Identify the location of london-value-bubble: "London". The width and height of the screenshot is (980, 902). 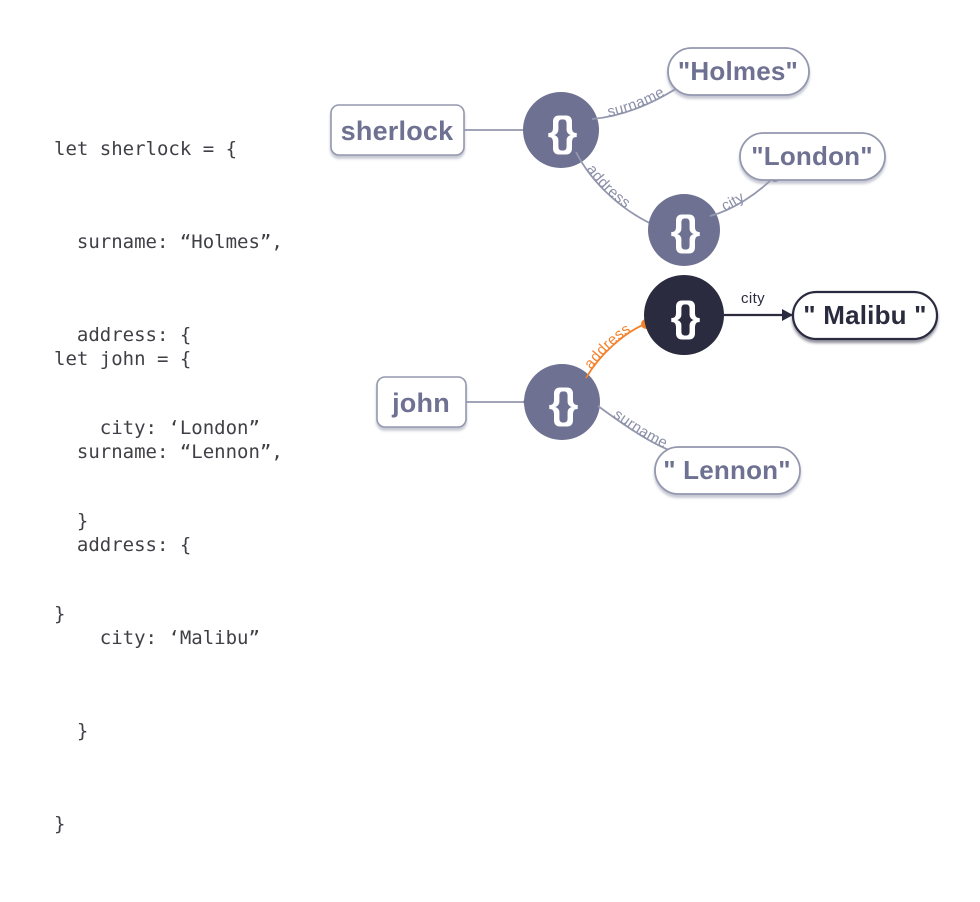
(812, 156).